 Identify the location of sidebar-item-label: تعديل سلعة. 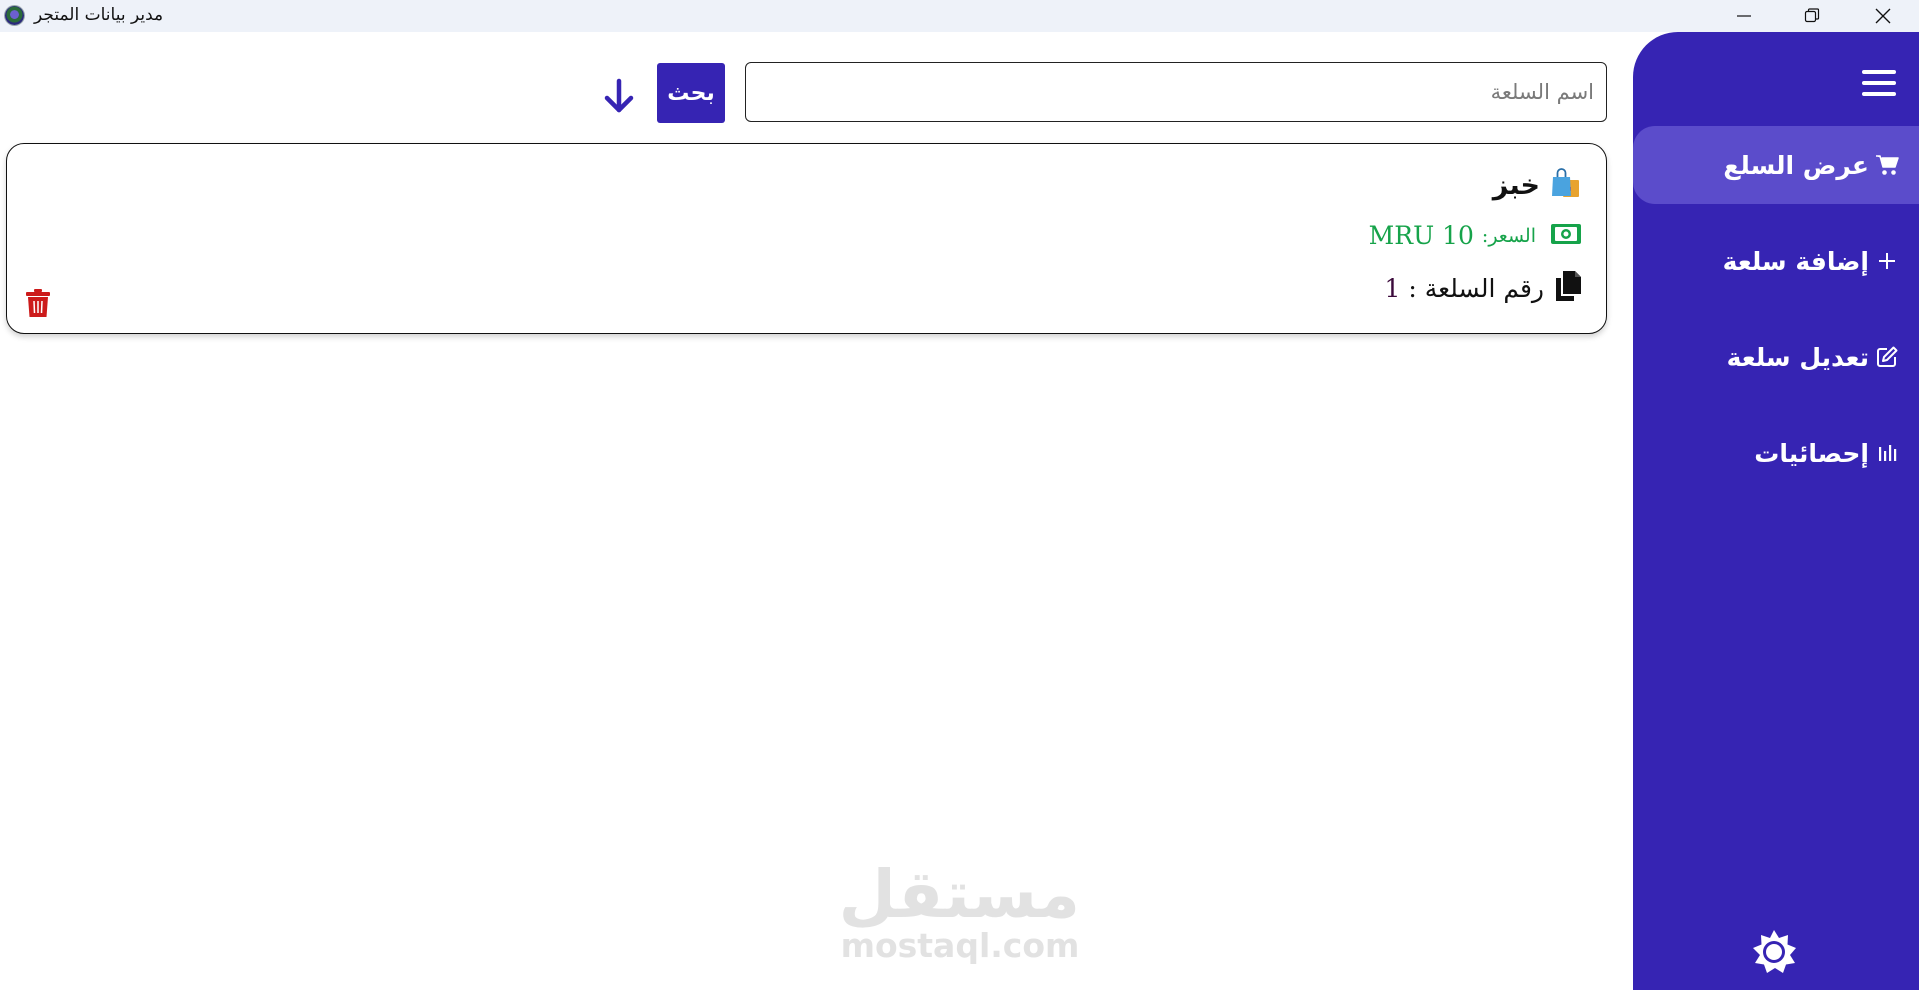
(1797, 357).